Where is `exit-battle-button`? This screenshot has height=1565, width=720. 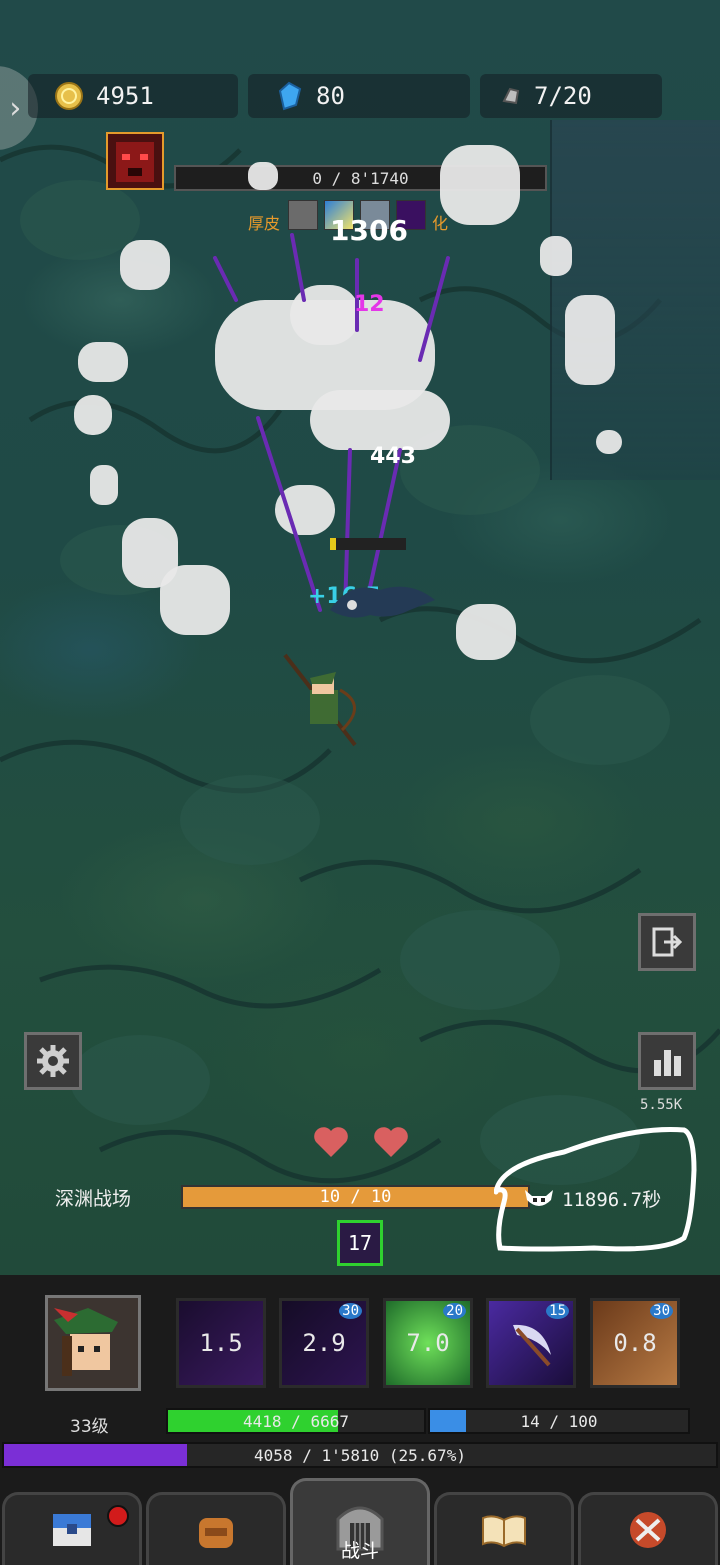
exit-battle-button is located at coordinates (667, 942).